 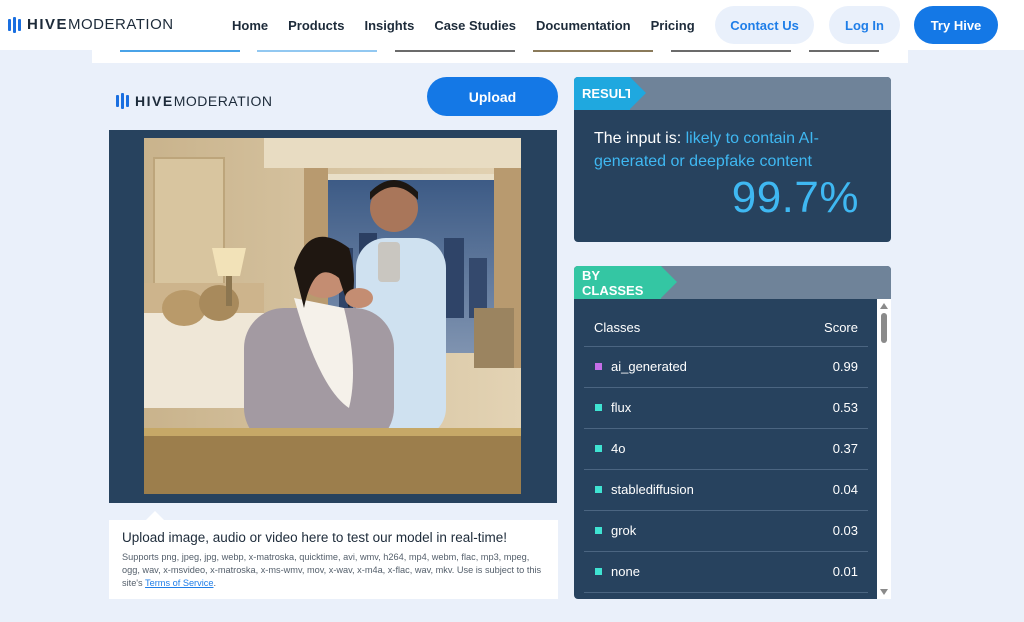 What do you see at coordinates (726, 572) in the screenshot?
I see `class-row: none 0.01` at bounding box center [726, 572].